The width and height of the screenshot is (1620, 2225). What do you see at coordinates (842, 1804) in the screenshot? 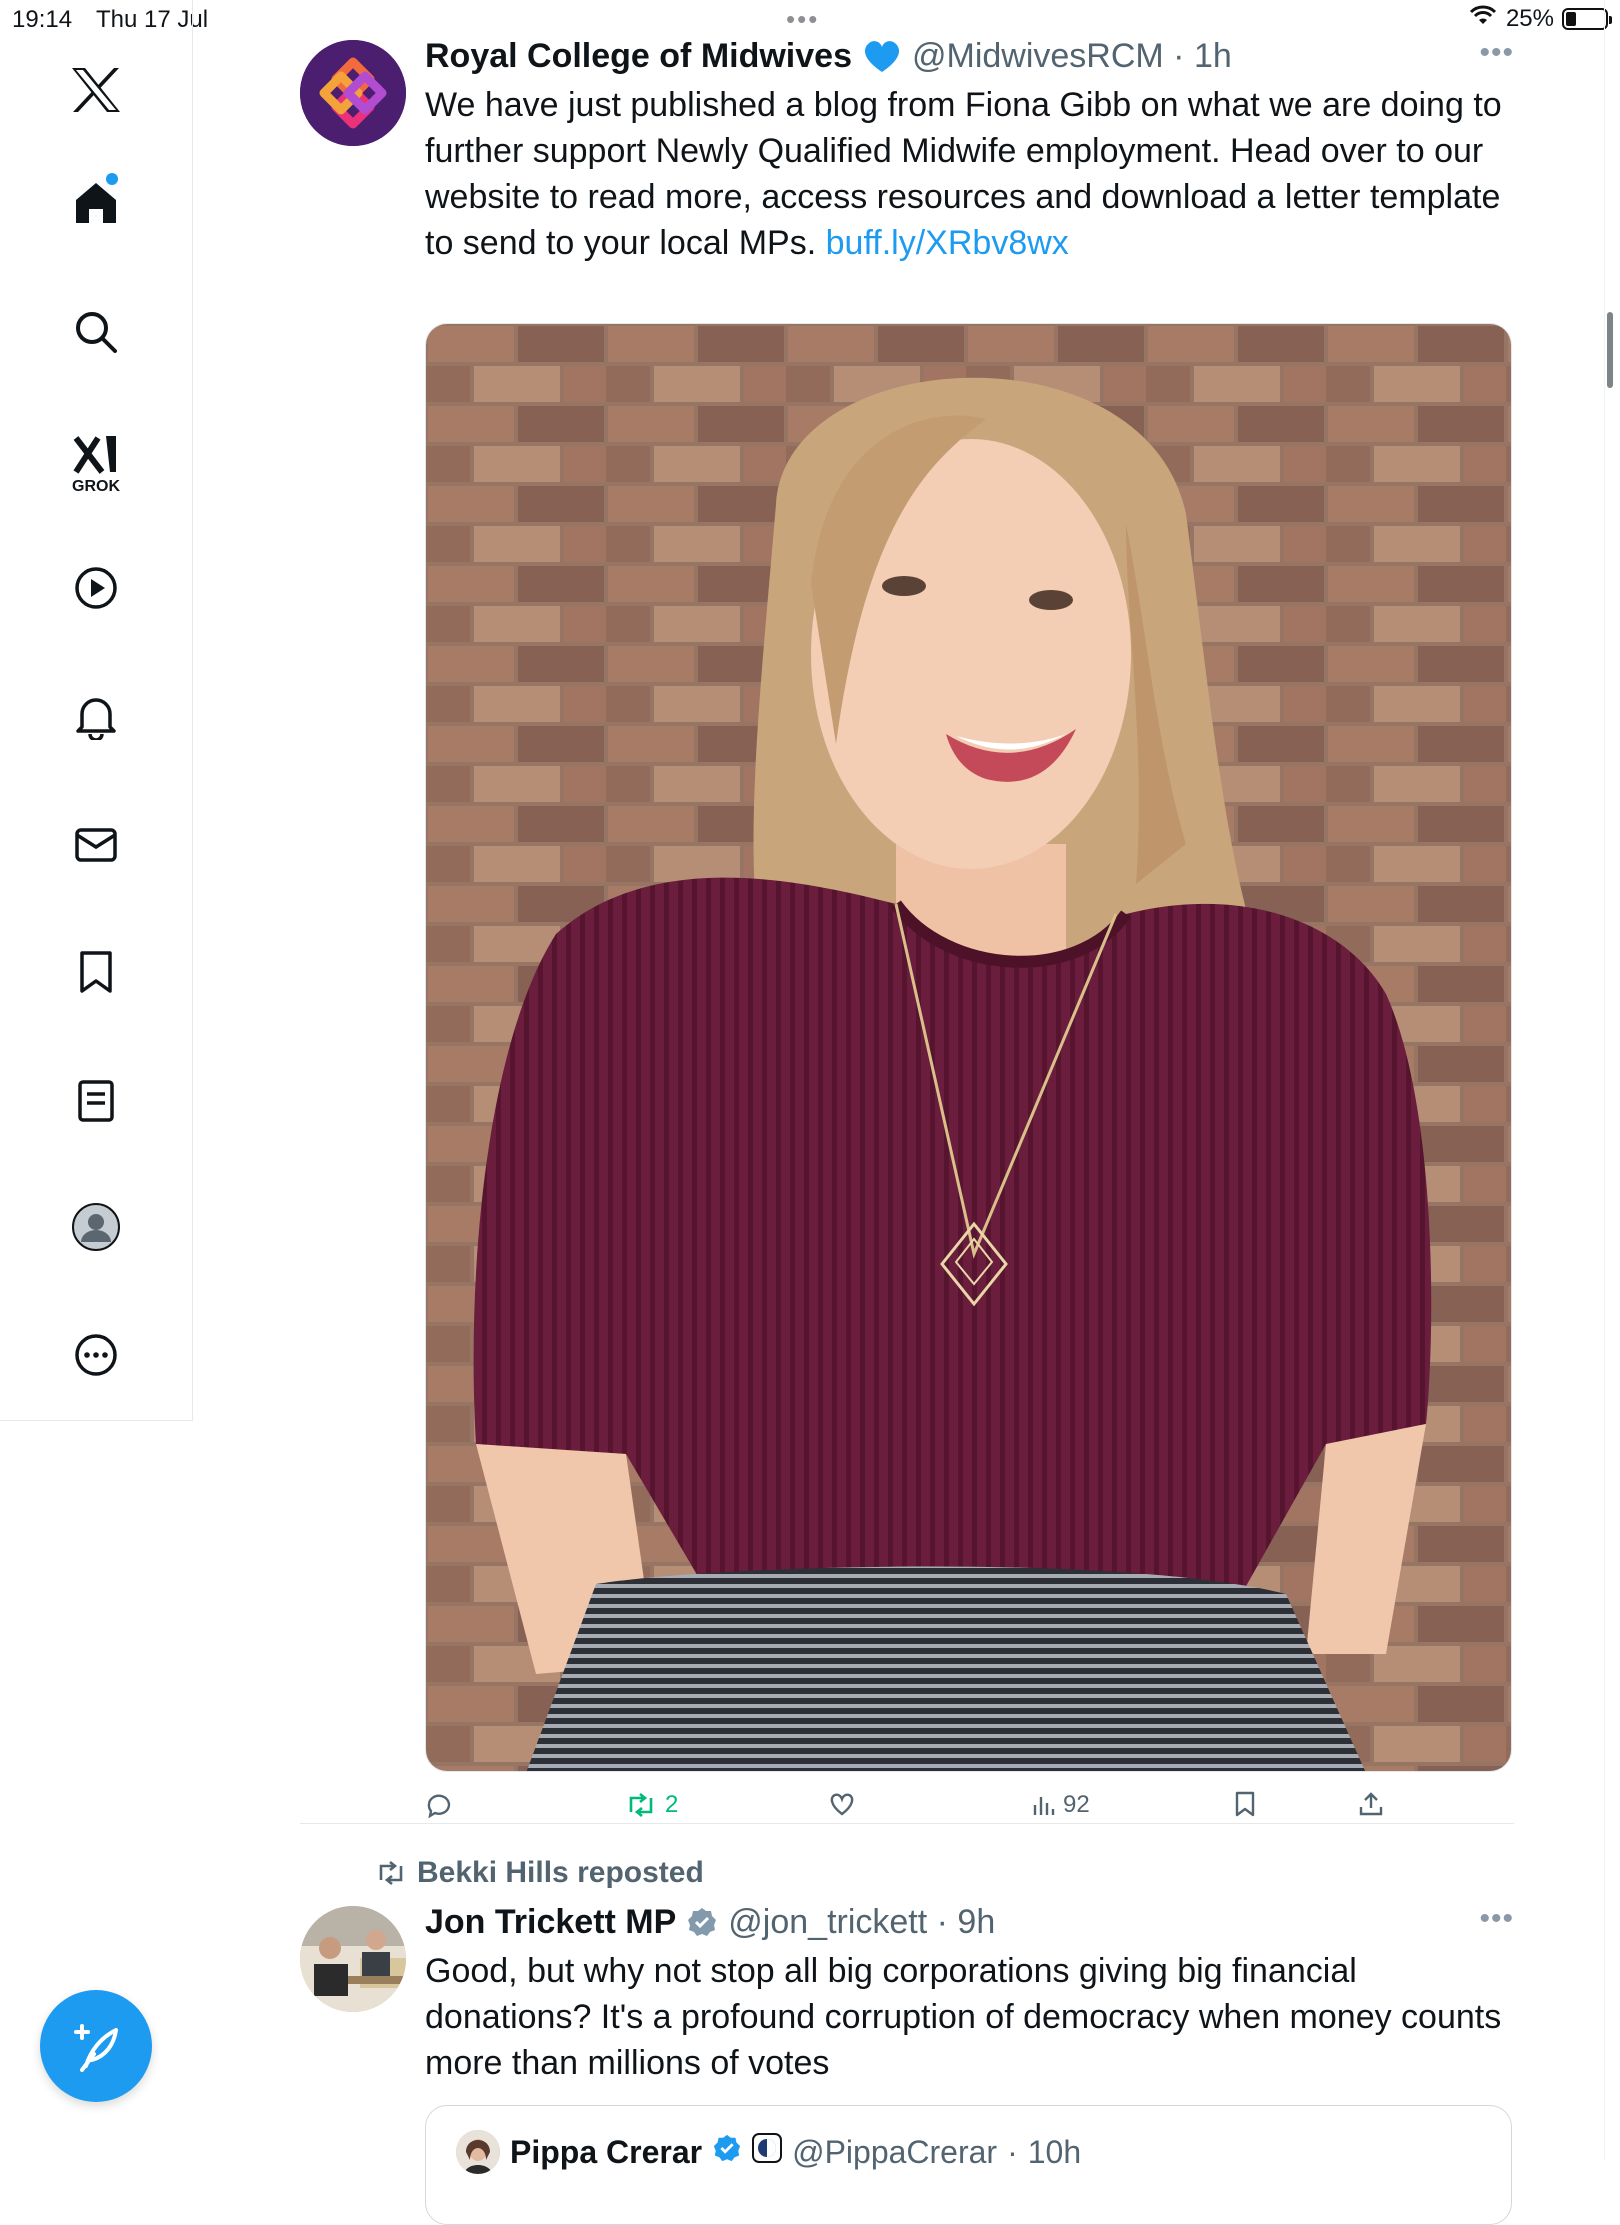
I see `heart-icon` at bounding box center [842, 1804].